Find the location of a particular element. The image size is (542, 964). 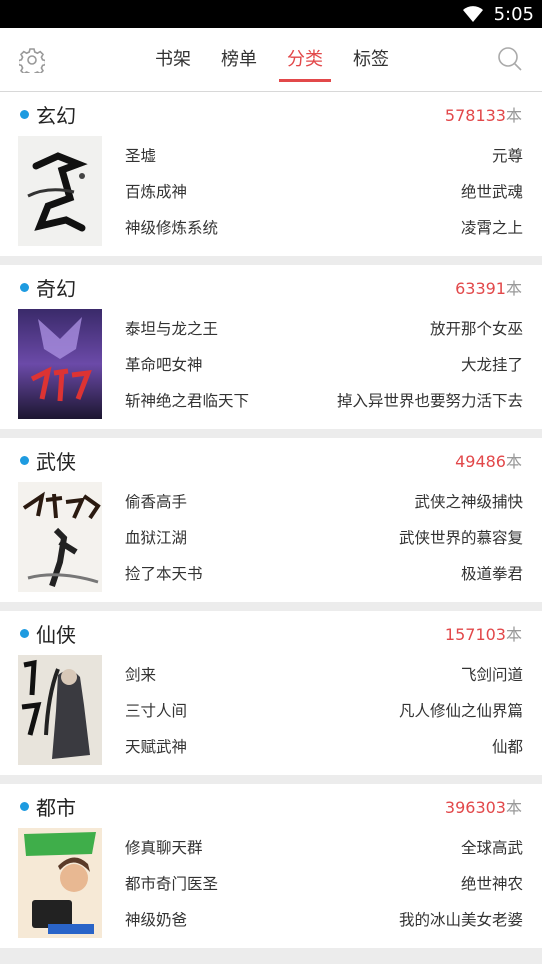

book-title: 凌霄之上 is located at coordinates (492, 227).